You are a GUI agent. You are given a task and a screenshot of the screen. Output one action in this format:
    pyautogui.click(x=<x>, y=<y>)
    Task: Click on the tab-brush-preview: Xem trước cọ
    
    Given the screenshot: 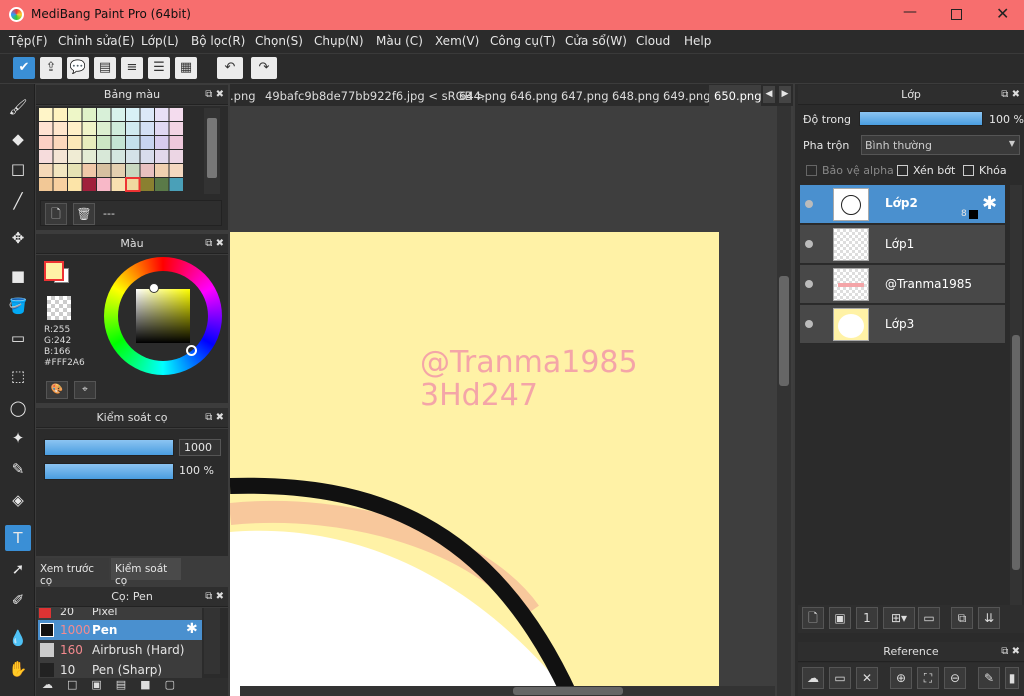 What is the action you would take?
    pyautogui.click(x=72, y=572)
    